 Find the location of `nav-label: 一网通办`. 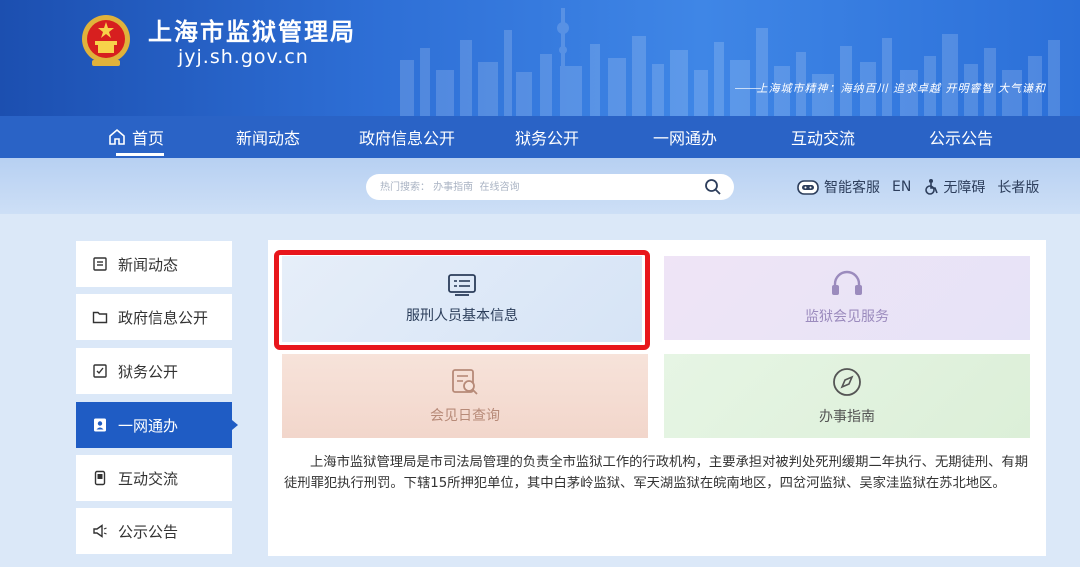

nav-label: 一网通办 is located at coordinates (685, 138).